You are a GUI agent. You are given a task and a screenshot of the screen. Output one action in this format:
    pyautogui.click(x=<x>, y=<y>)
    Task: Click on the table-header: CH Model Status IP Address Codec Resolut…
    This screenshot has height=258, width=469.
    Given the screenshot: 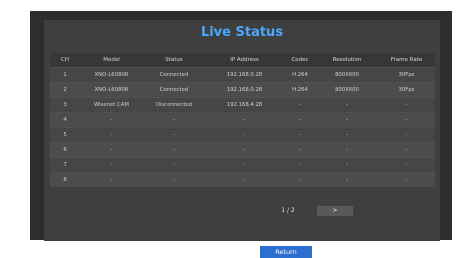 What is the action you would take?
    pyautogui.click(x=242, y=60)
    